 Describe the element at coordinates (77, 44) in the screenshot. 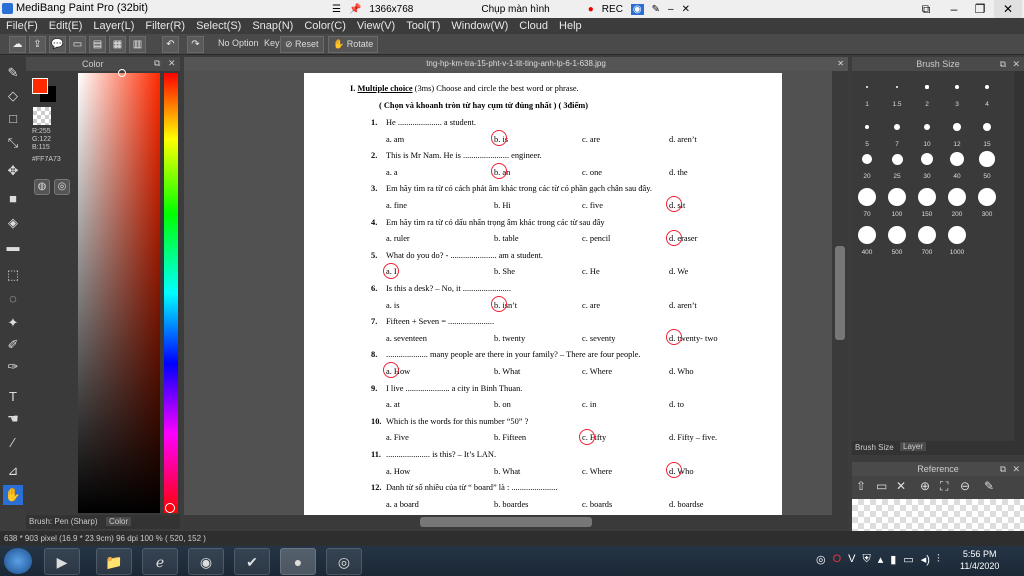

I see `chat-icon: ▭` at that location.